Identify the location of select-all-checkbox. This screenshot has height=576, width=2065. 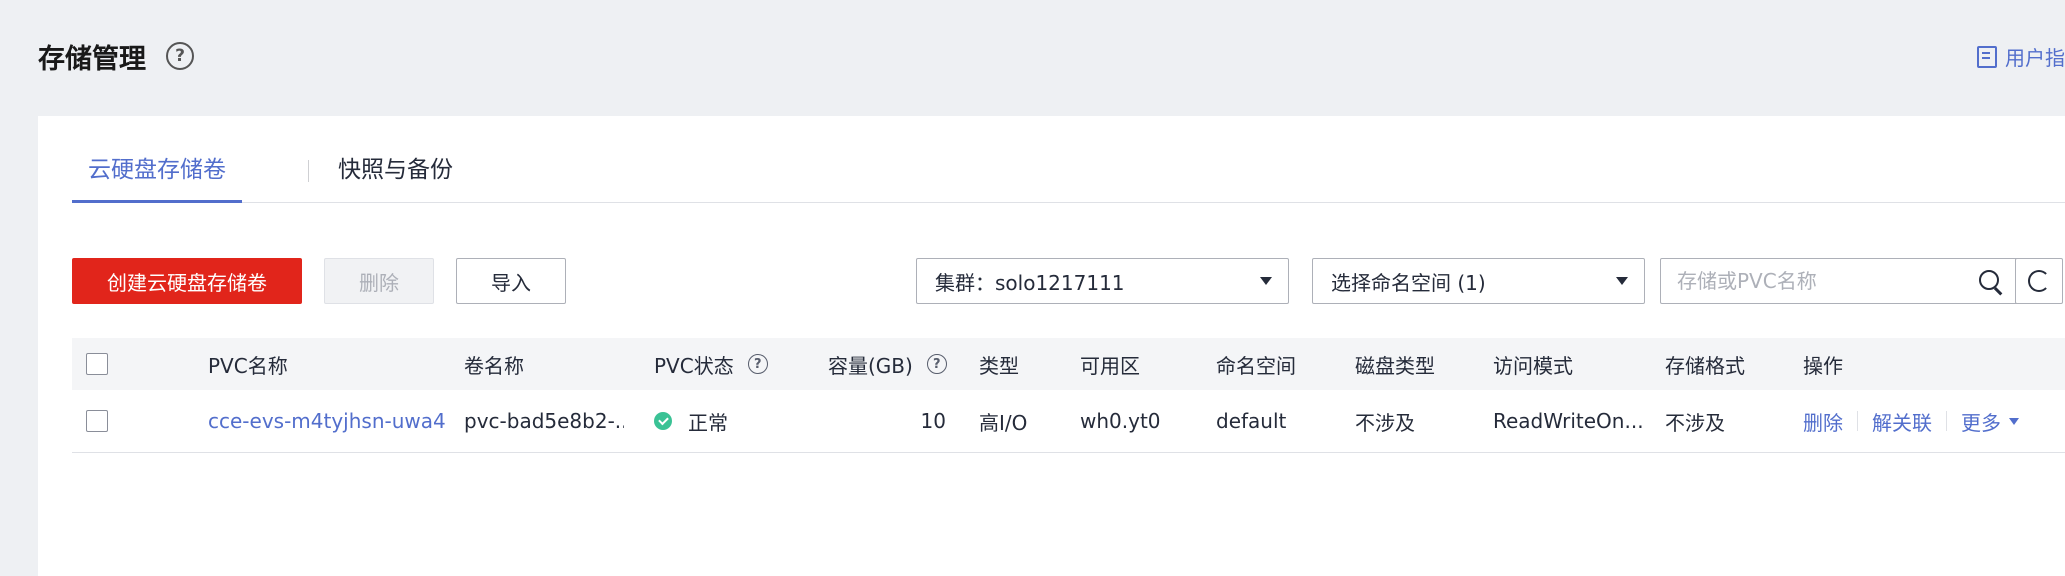
(97, 364).